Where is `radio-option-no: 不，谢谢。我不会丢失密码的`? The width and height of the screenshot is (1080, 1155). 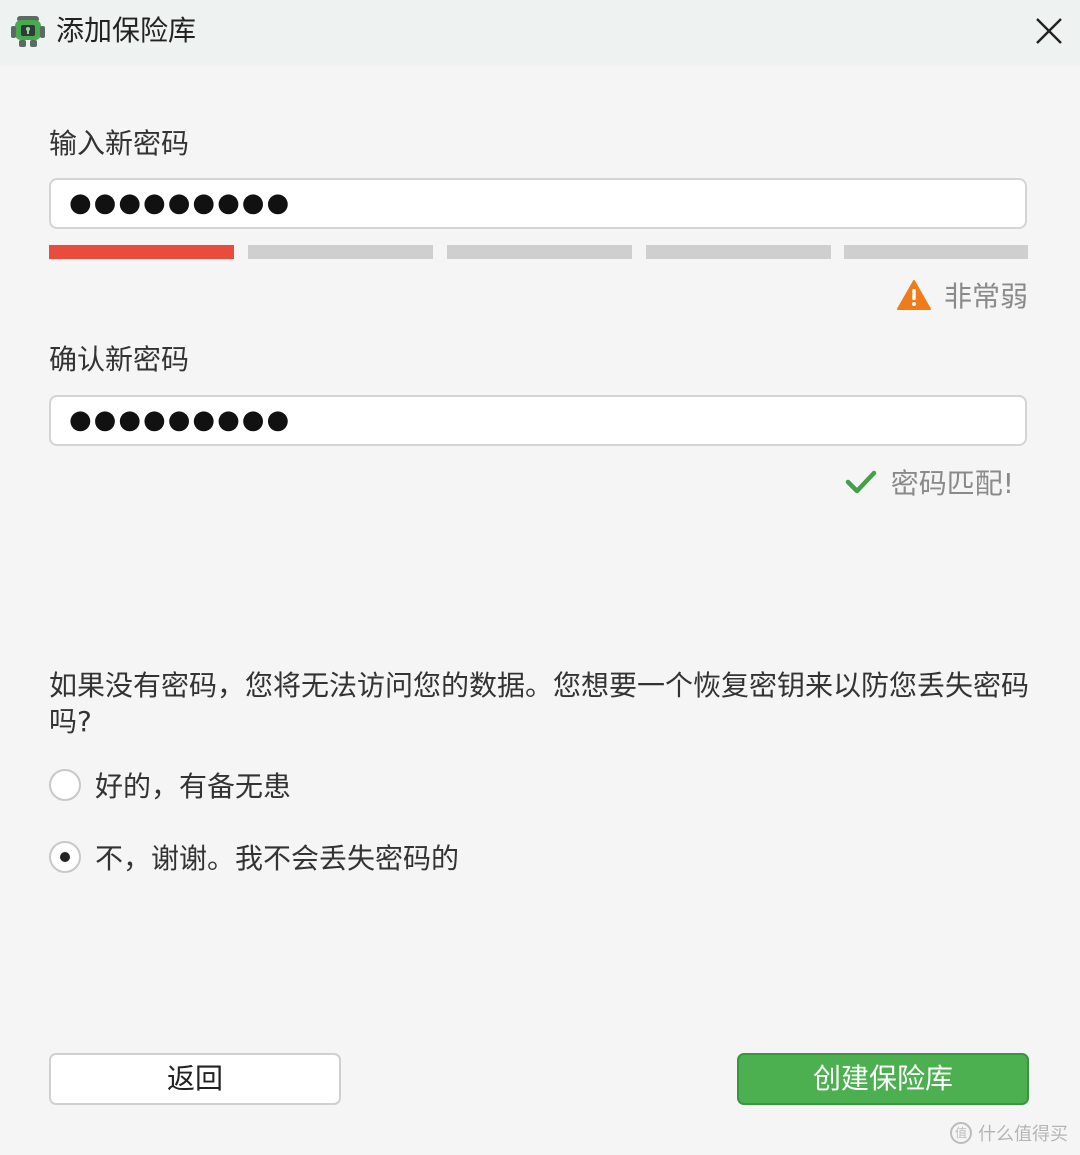
radio-option-no: 不，谢谢。我不会丢失密码的 is located at coordinates (254, 857).